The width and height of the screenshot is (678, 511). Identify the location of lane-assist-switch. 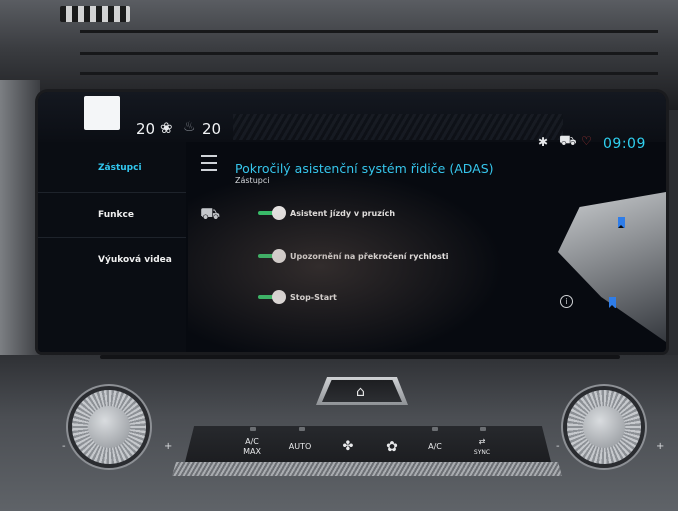
(272, 213).